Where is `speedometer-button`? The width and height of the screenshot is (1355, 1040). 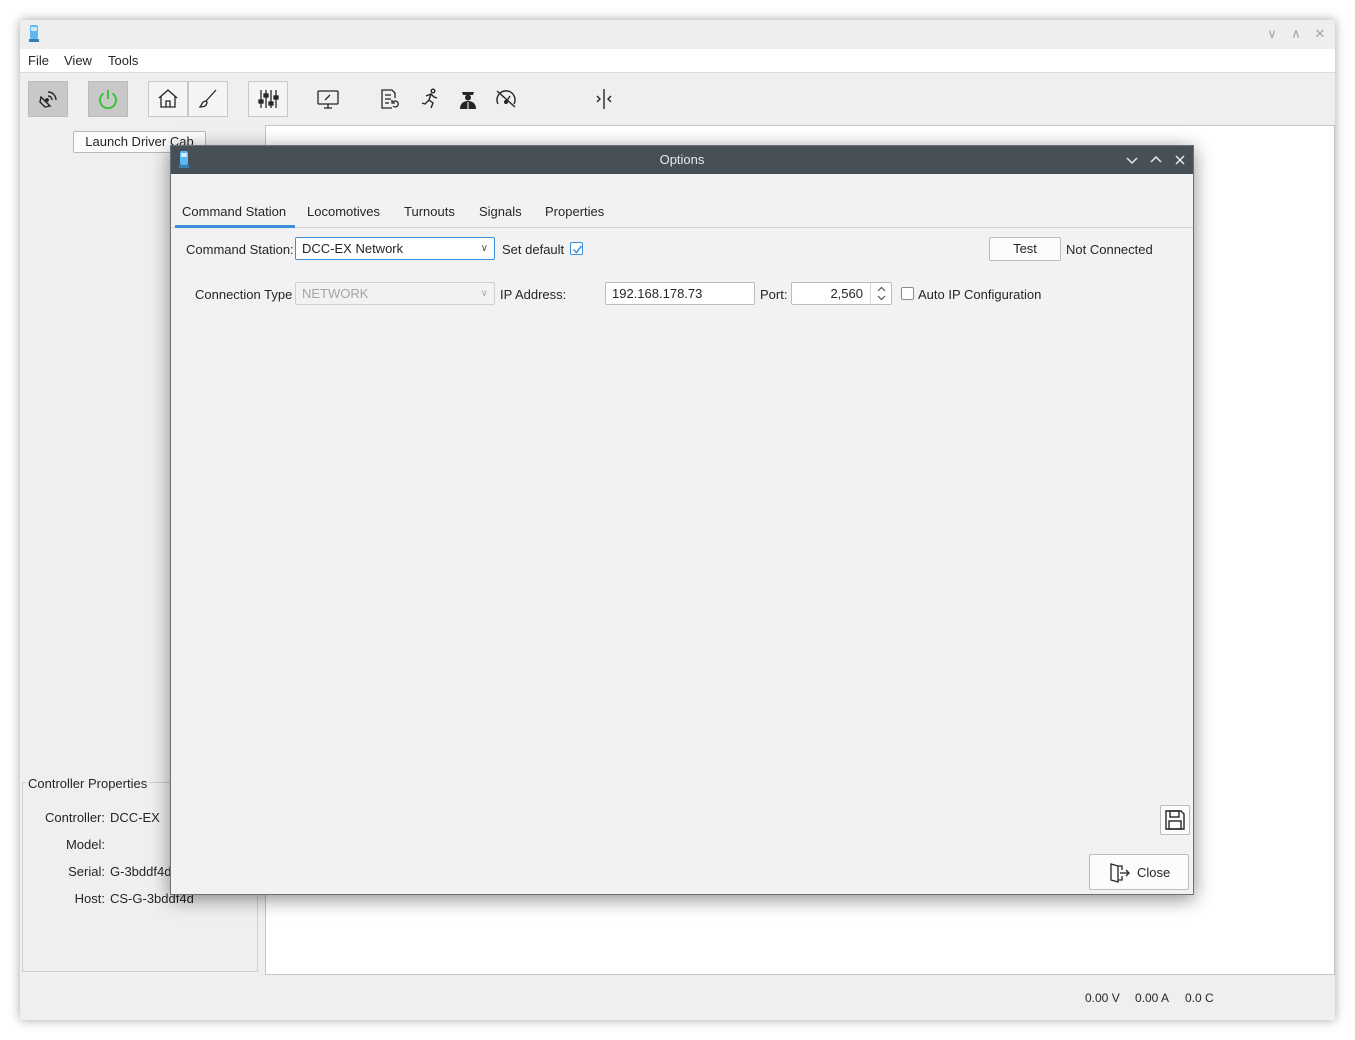
speedometer-button is located at coordinates (506, 99).